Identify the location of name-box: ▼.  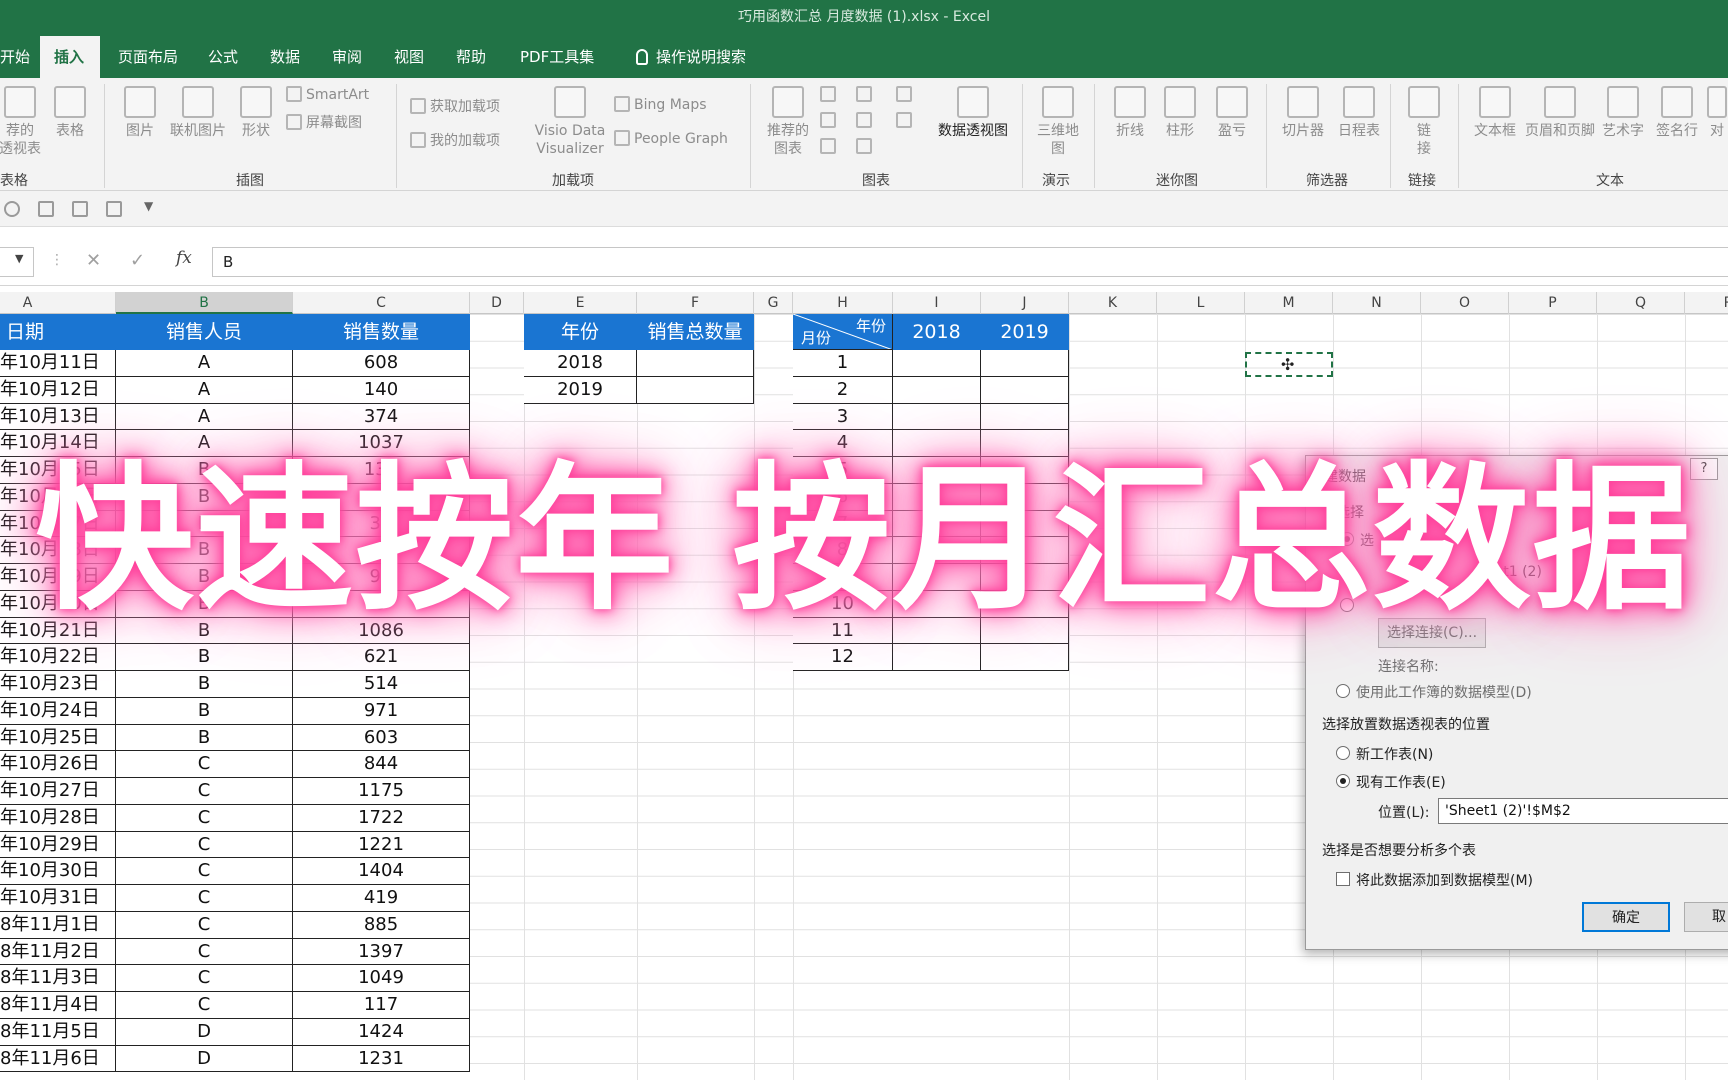
(17, 262).